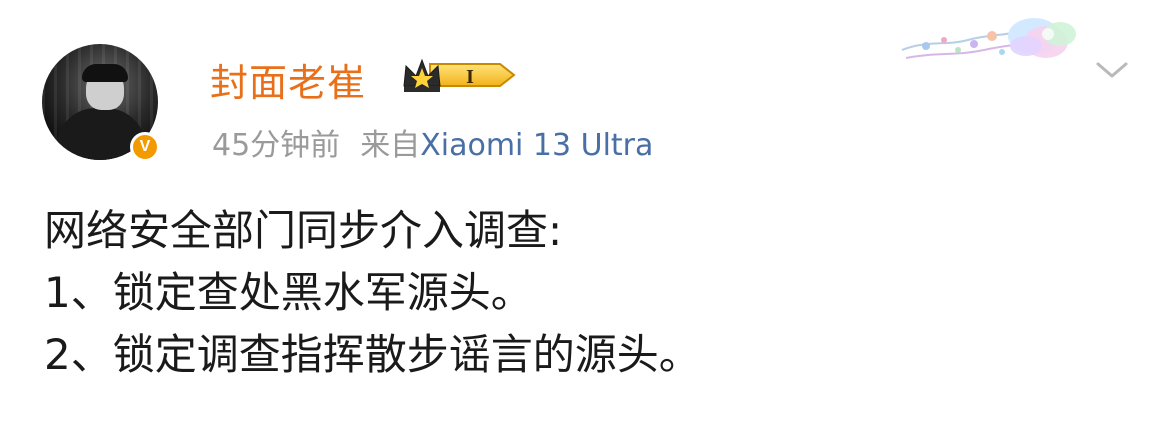 This screenshot has height=436, width=1170. I want to click on chevron-down-icon, so click(1112, 69).